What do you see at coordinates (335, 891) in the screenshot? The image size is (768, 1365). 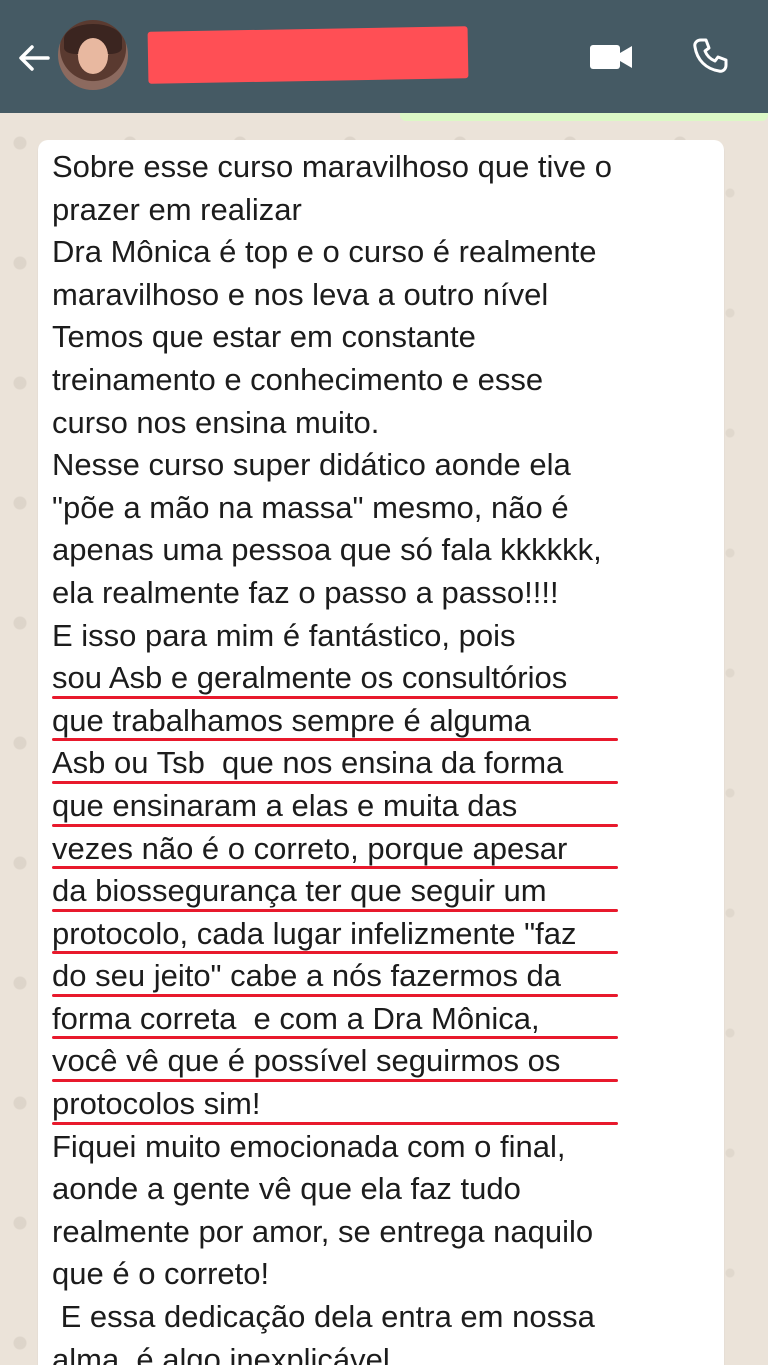 I see `underlined-message-line: da biossegurança ter que seguir um` at bounding box center [335, 891].